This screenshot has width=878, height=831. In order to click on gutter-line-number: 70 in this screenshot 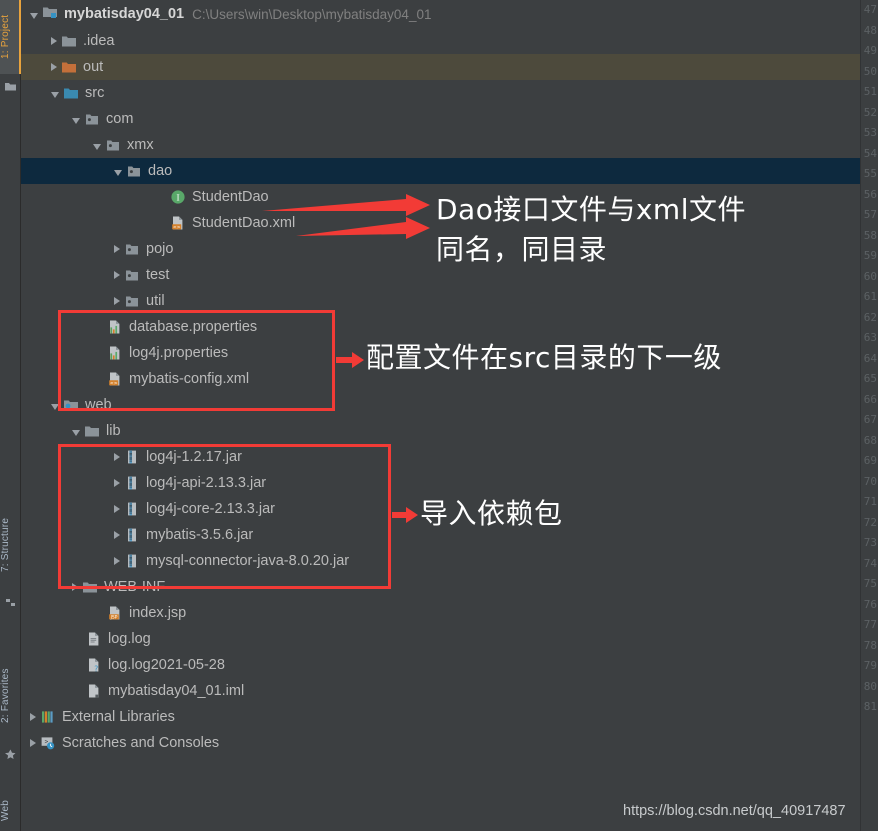, I will do `click(870, 481)`.